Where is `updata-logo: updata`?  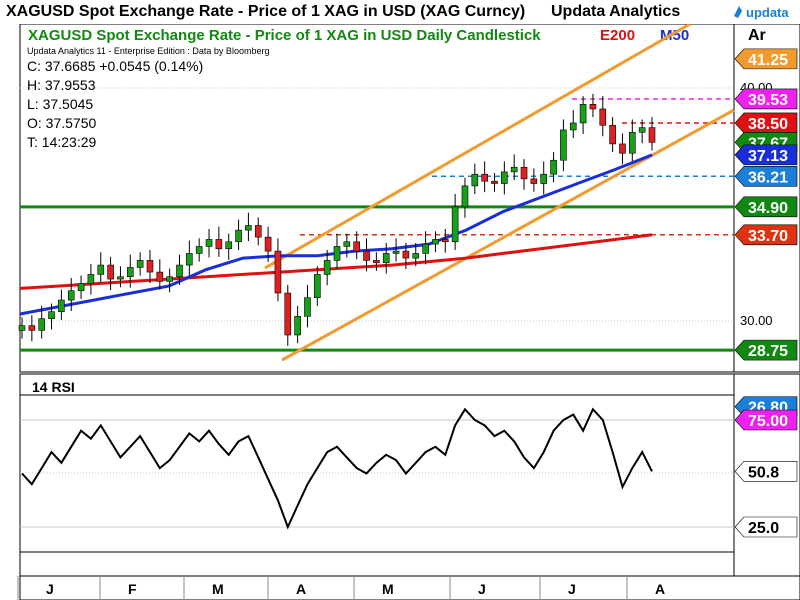
updata-logo: updata is located at coordinates (761, 12).